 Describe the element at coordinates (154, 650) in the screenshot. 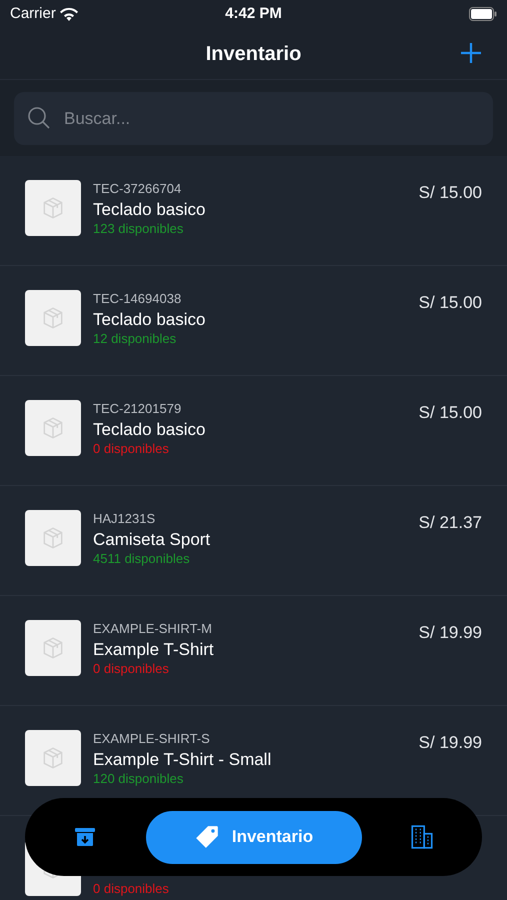

I see `product-name: Example T-Shirt` at that location.